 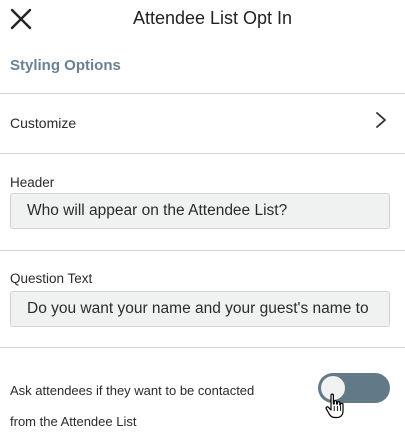 I want to click on styling-options-heading: Styling Options, so click(x=65, y=65).